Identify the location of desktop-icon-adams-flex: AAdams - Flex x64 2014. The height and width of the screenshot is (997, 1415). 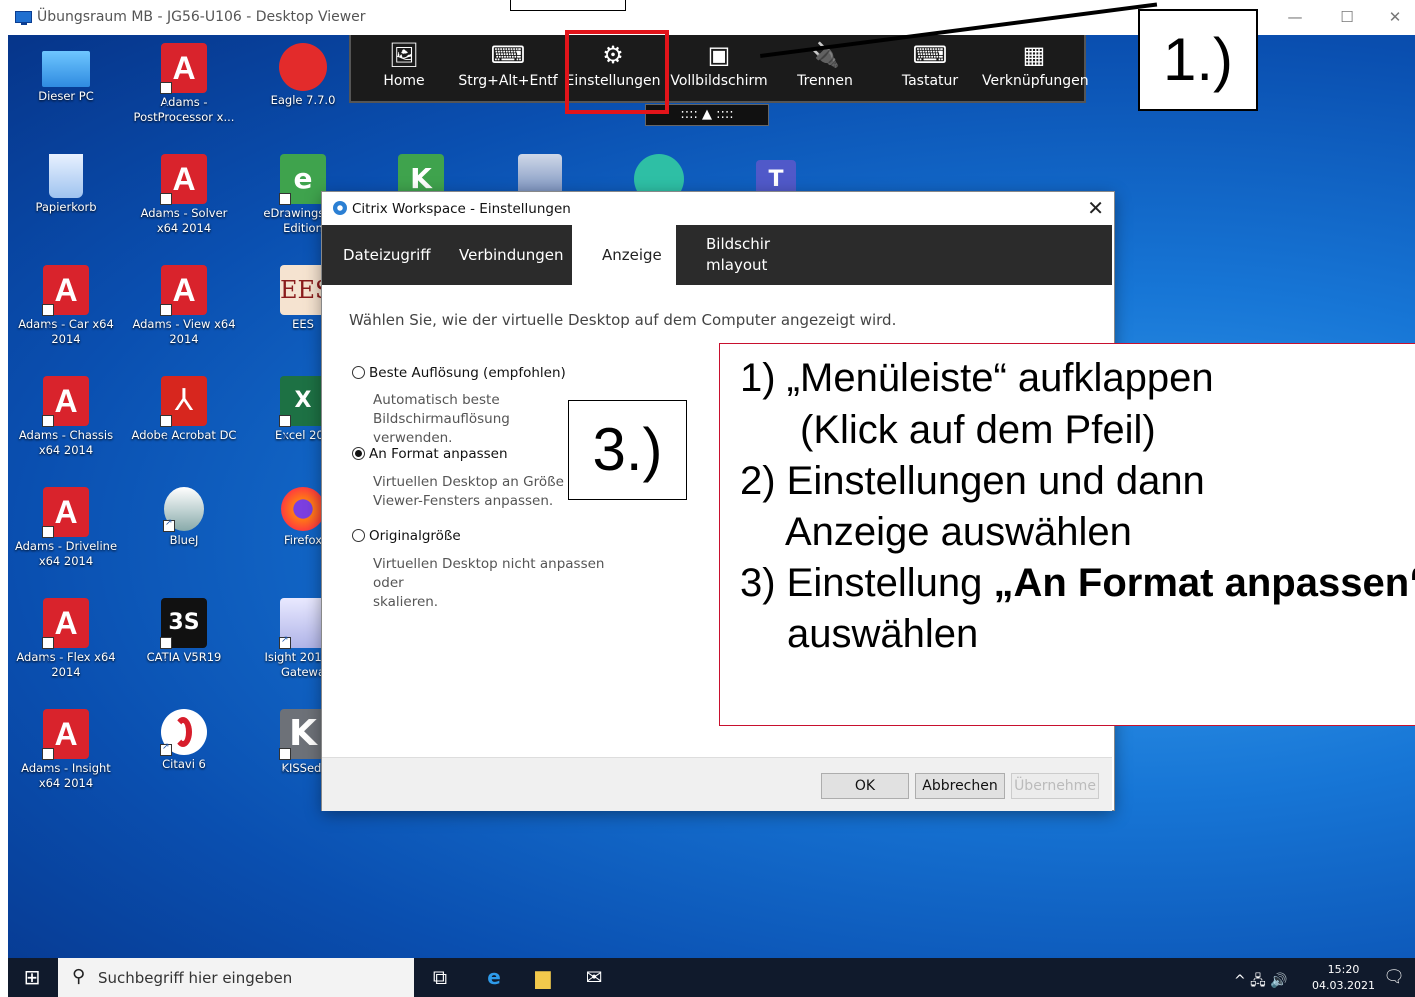
(66, 641).